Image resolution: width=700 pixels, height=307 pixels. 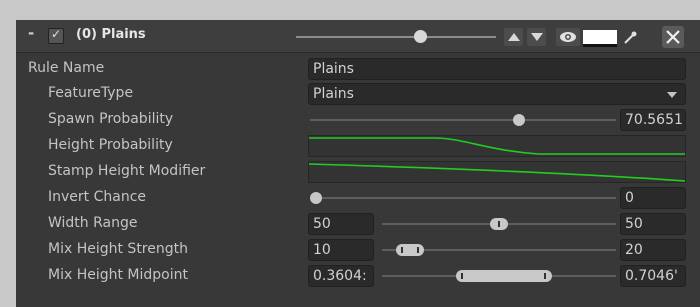 What do you see at coordinates (653, 276) in the screenshot?
I see `mix-height-midpoint-max-field: 0.7046'` at bounding box center [653, 276].